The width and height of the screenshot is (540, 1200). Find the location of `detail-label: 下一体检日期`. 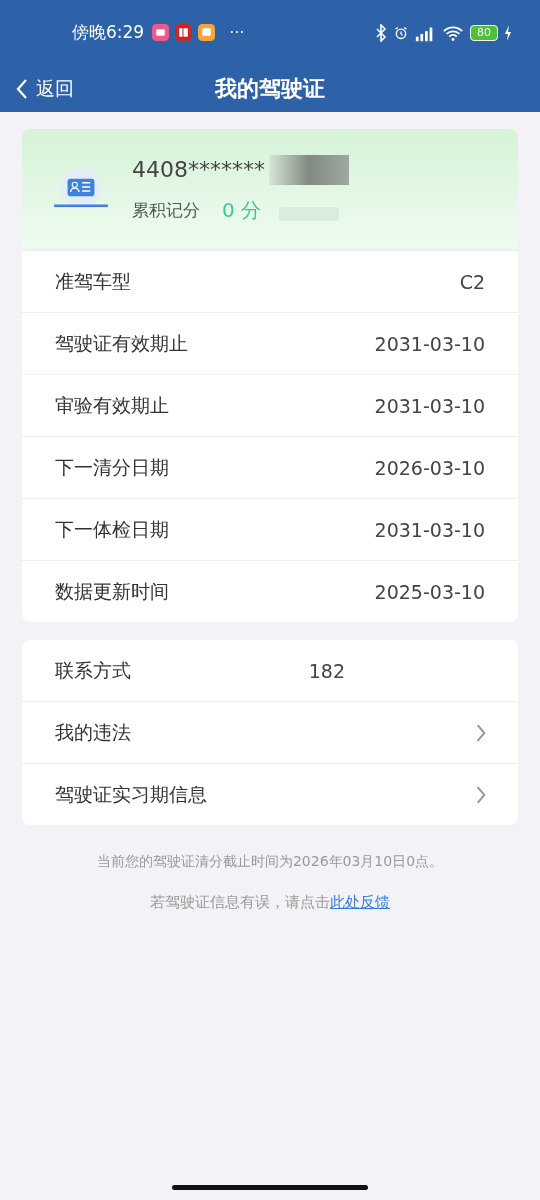

detail-label: 下一体检日期 is located at coordinates (112, 529).